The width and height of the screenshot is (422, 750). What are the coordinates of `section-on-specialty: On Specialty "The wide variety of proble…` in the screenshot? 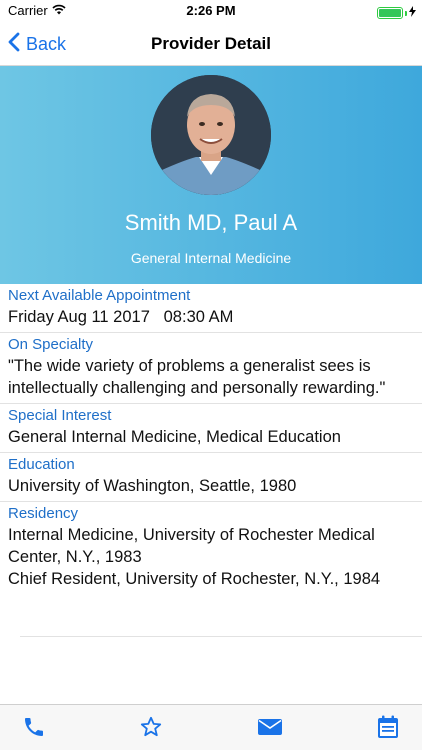 It's located at (211, 368).